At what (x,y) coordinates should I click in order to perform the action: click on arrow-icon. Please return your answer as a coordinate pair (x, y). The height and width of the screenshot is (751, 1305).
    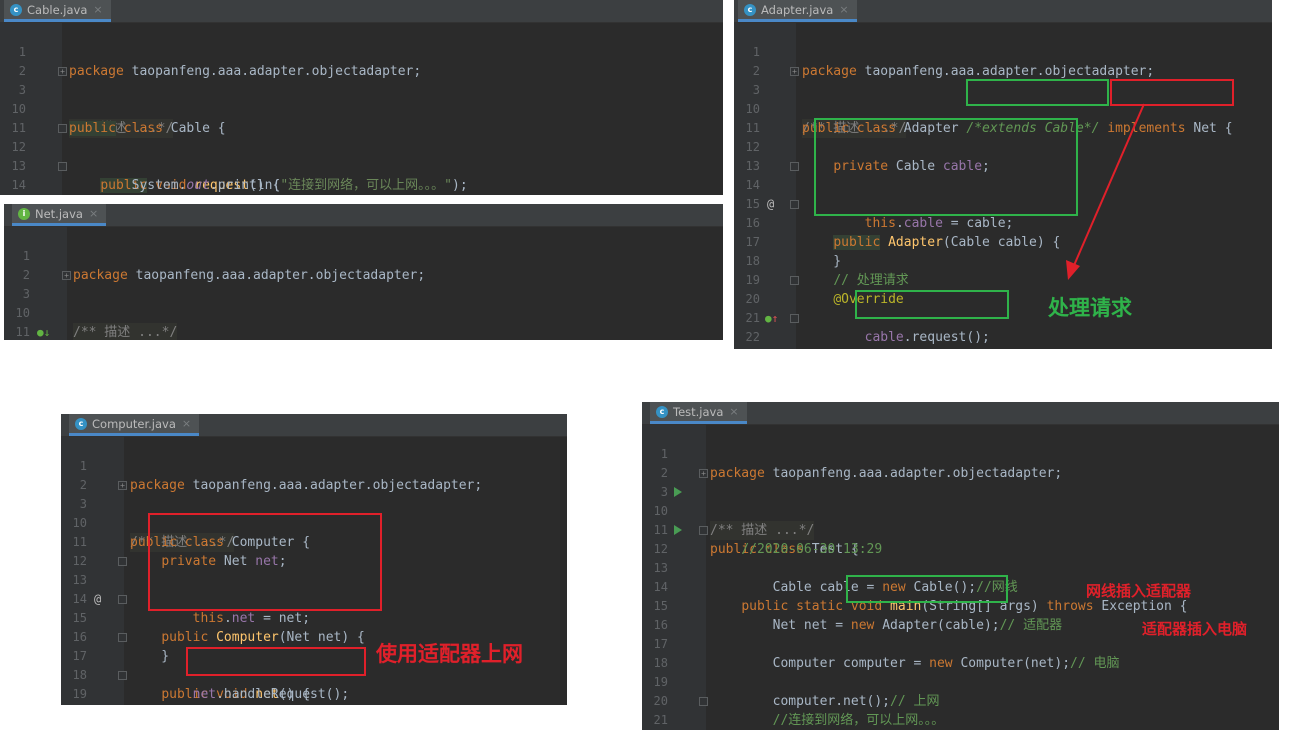
    Looking at the image, I should click on (1105, 191).